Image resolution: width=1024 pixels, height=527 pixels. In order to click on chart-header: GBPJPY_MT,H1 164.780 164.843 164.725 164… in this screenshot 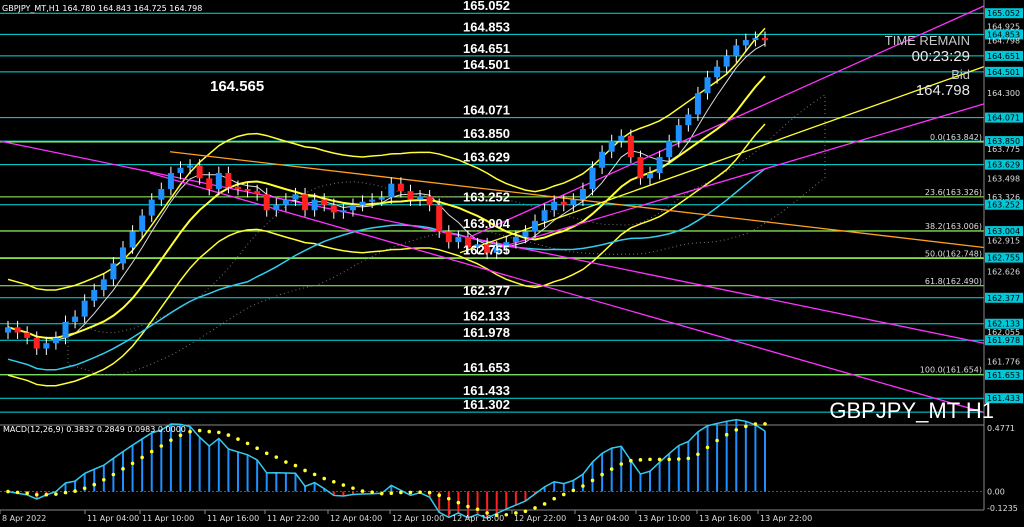, I will do `click(102, 8)`.